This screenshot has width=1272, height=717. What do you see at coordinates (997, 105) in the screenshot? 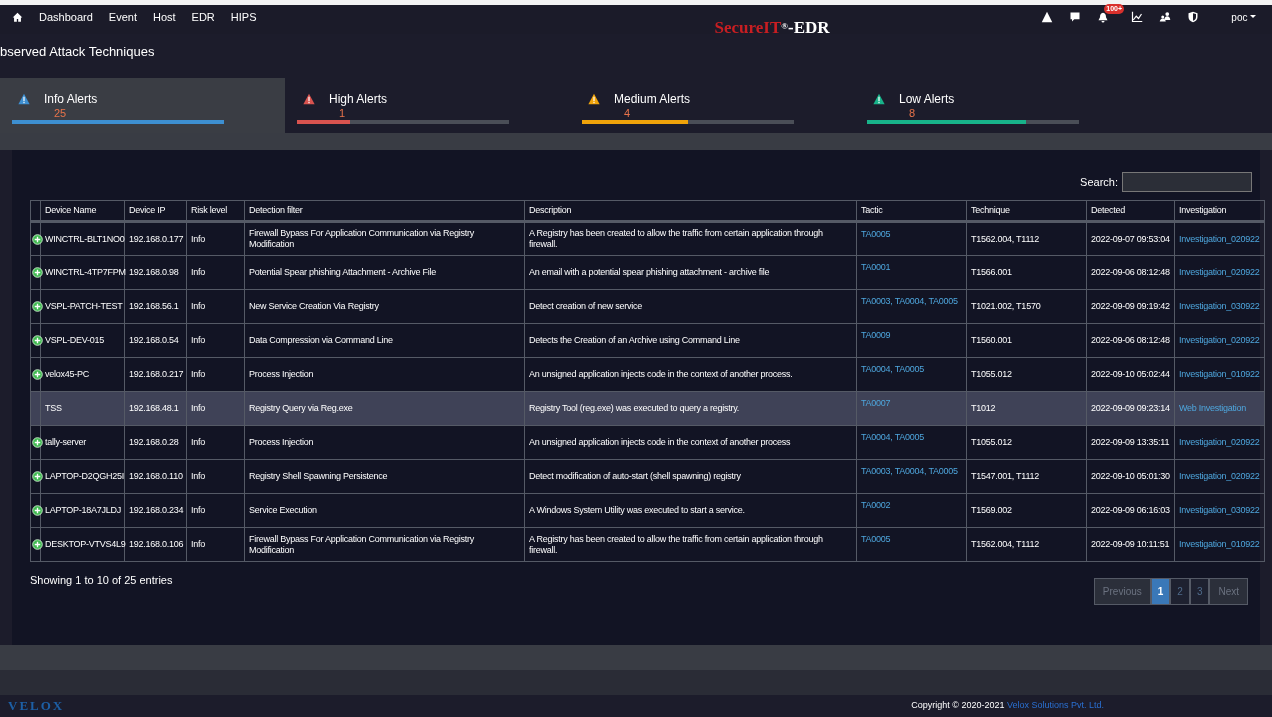
I see `alert-tab: Low Alerts 8` at bounding box center [997, 105].